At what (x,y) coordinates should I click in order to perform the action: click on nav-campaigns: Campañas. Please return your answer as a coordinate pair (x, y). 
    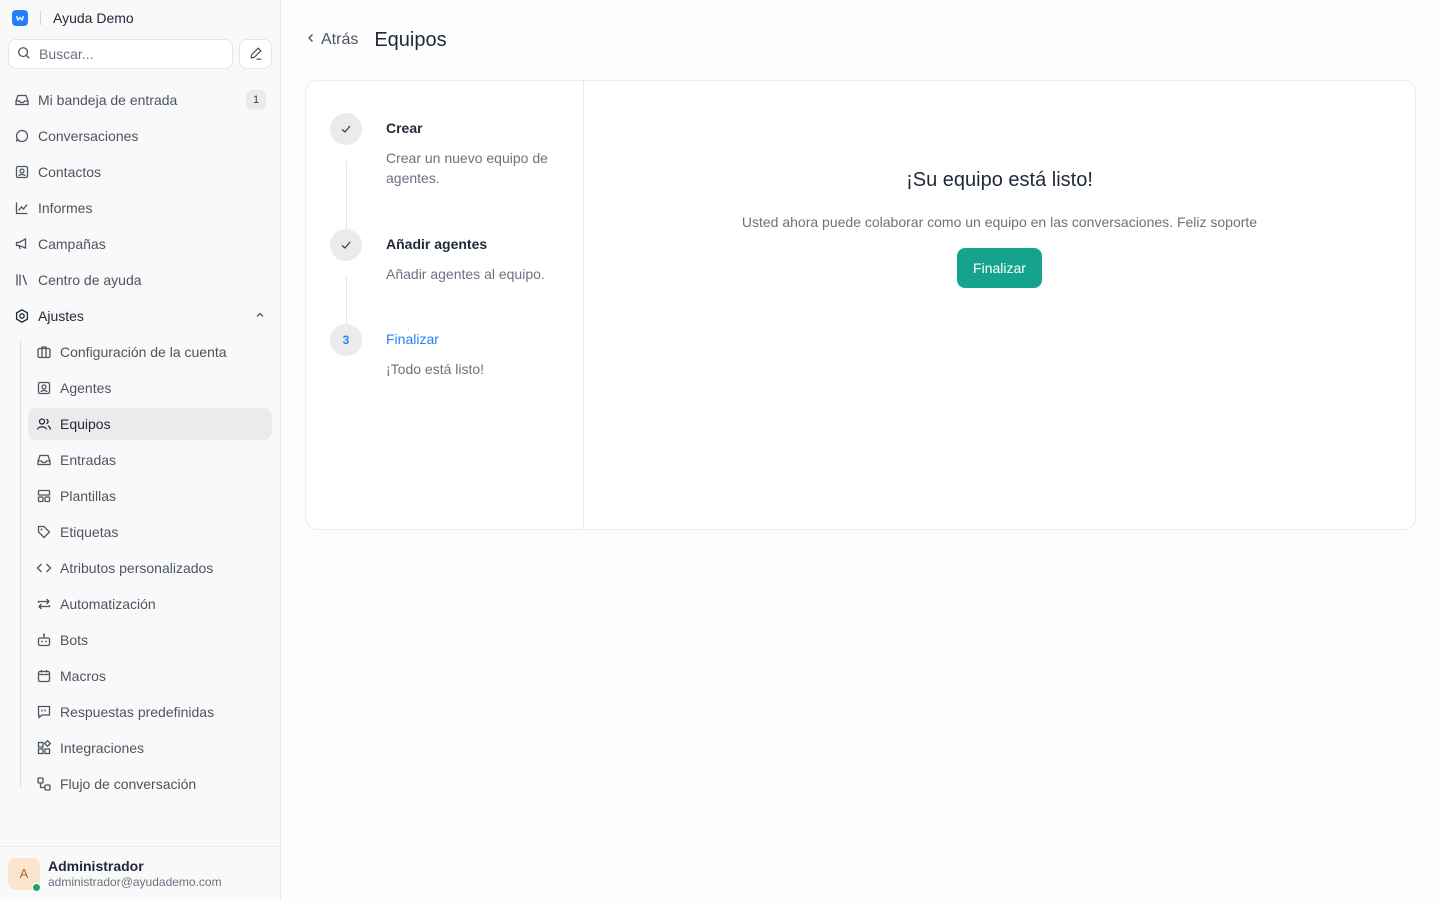
    Looking at the image, I should click on (140, 244).